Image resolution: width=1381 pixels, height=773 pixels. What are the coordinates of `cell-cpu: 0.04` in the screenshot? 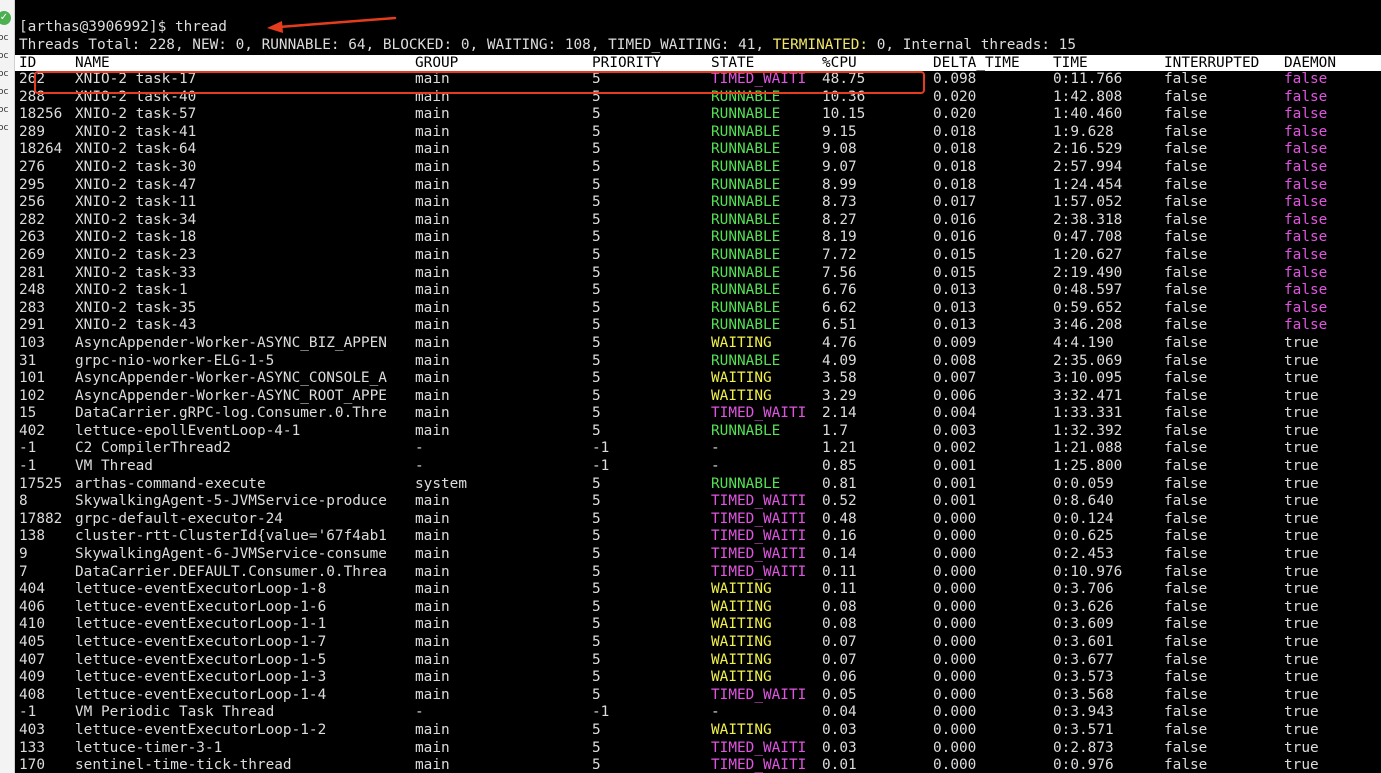 It's located at (839, 712).